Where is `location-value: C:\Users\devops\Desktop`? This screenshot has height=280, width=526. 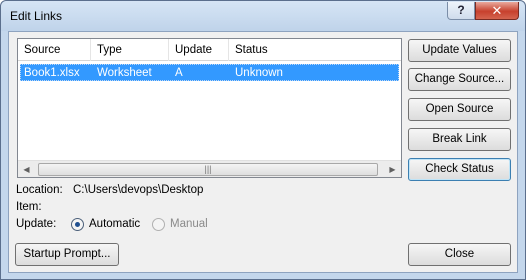 location-value: C:\Users\devops\Desktop is located at coordinates (138, 190).